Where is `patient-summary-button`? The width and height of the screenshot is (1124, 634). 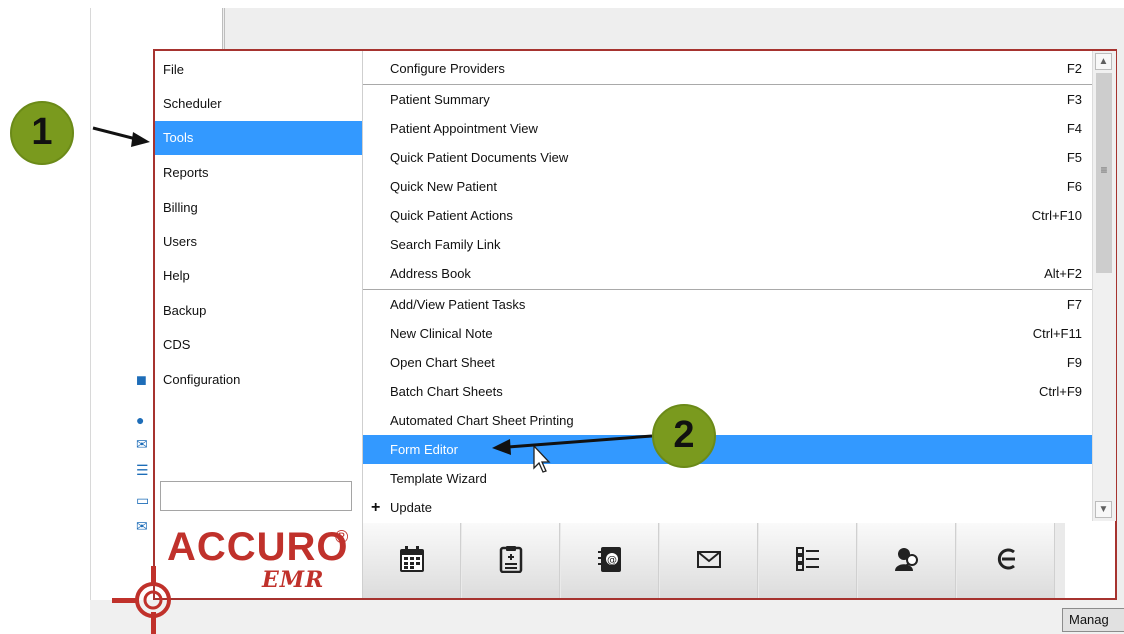 patient-summary-button is located at coordinates (511, 560).